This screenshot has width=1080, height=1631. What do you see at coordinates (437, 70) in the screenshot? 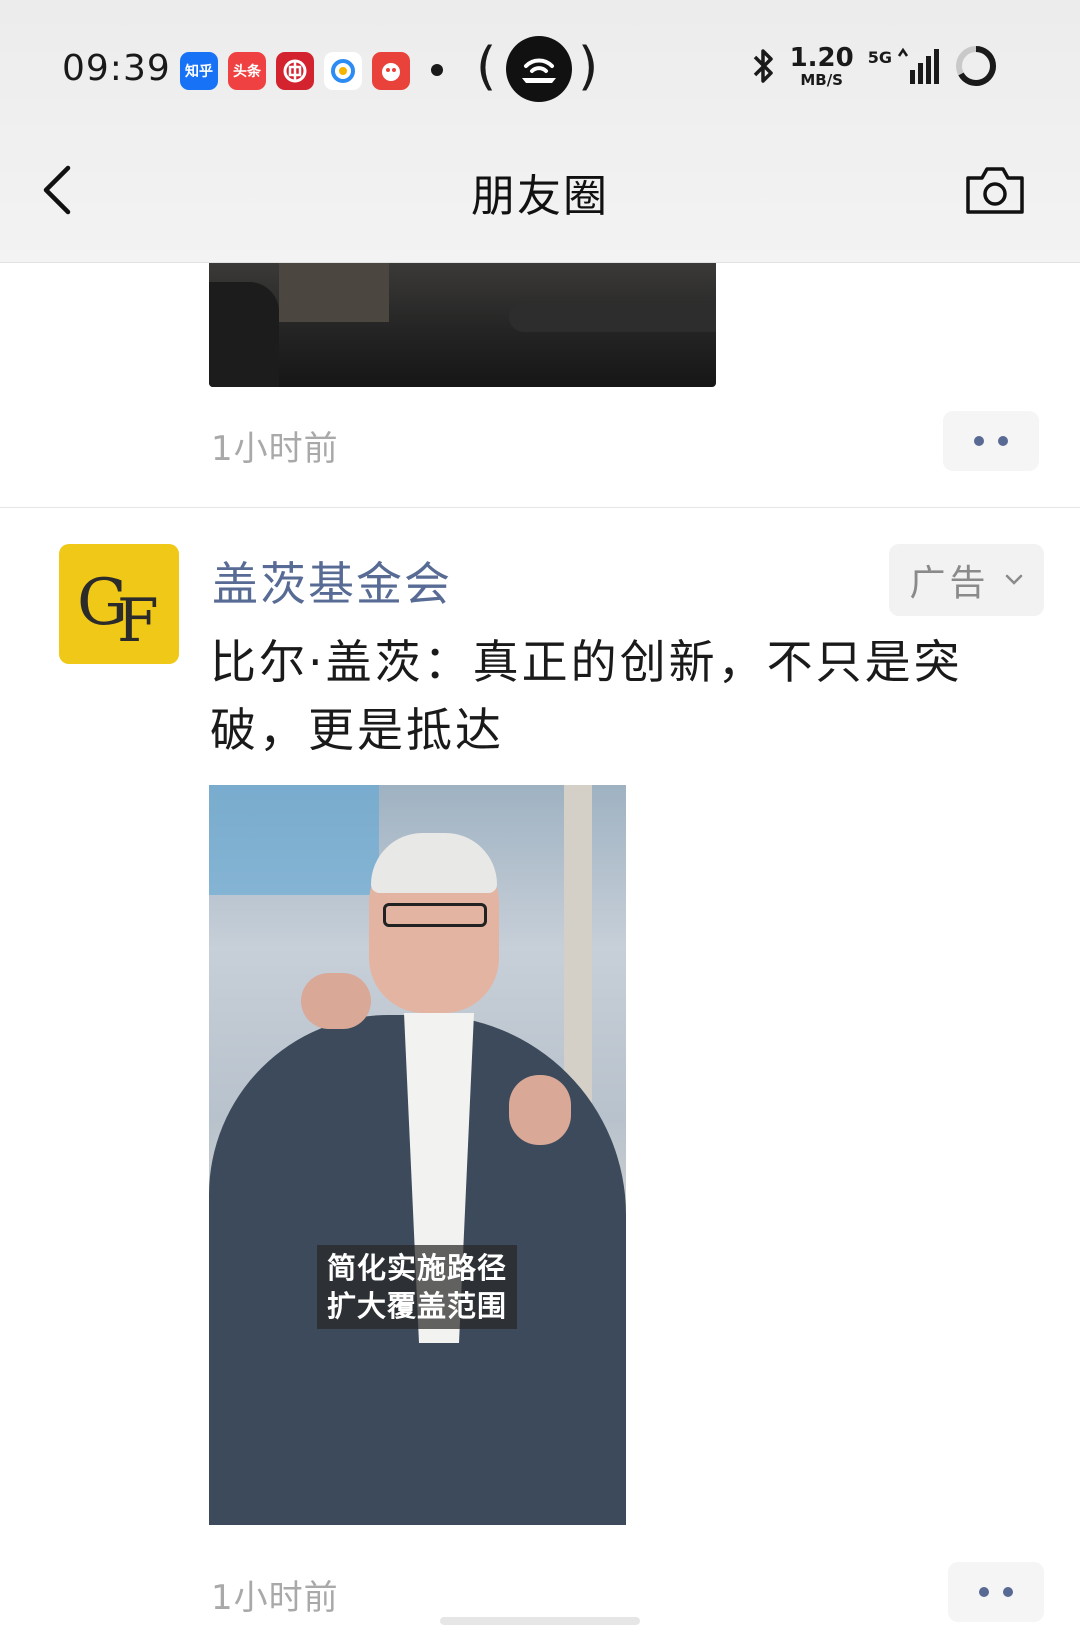
I see `notification-dot-icon` at bounding box center [437, 70].